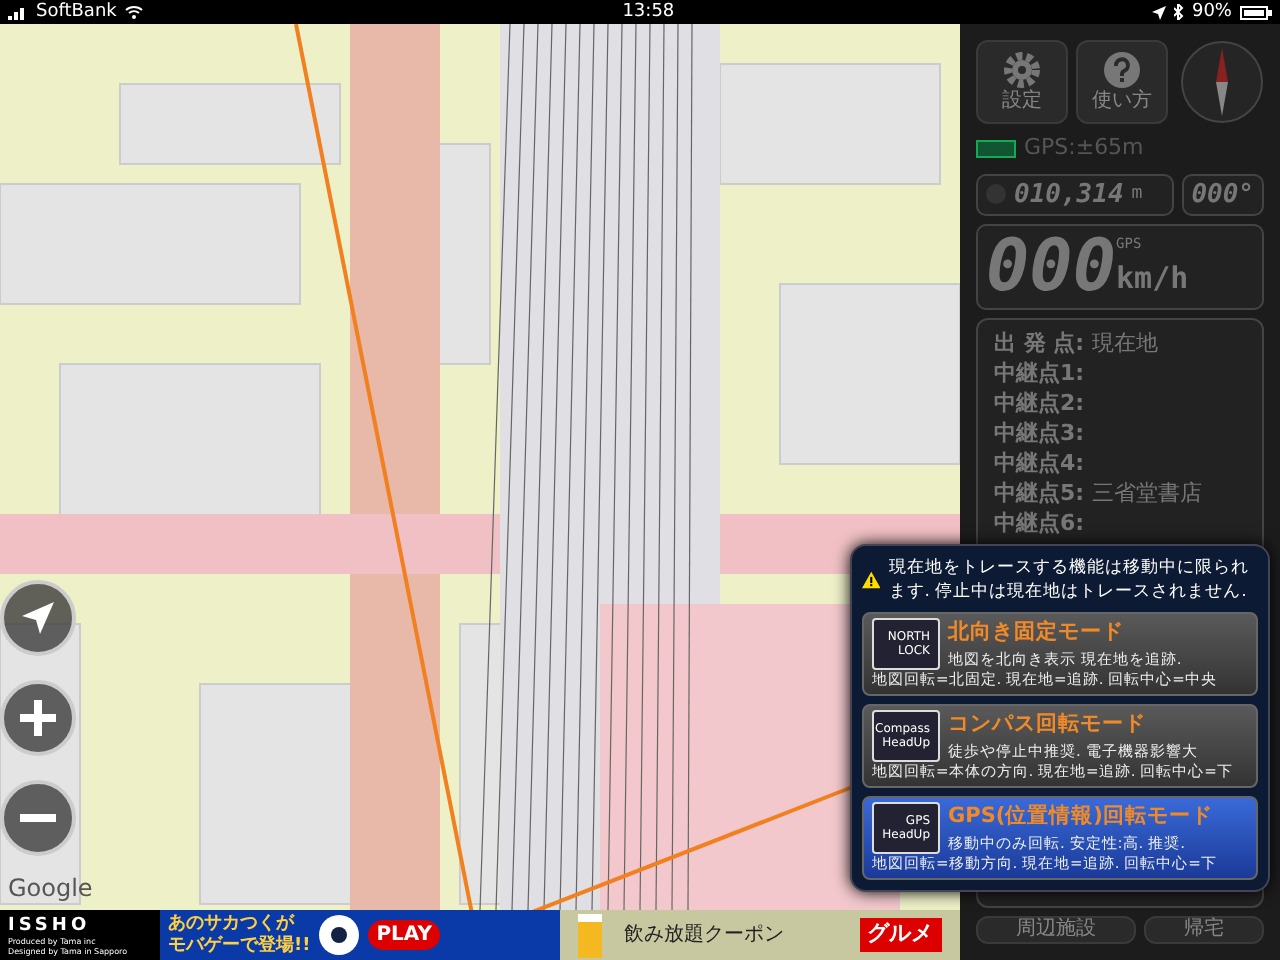 The width and height of the screenshot is (1280, 960). Describe the element at coordinates (38, 718) in the screenshot. I see `plus-icon` at that location.